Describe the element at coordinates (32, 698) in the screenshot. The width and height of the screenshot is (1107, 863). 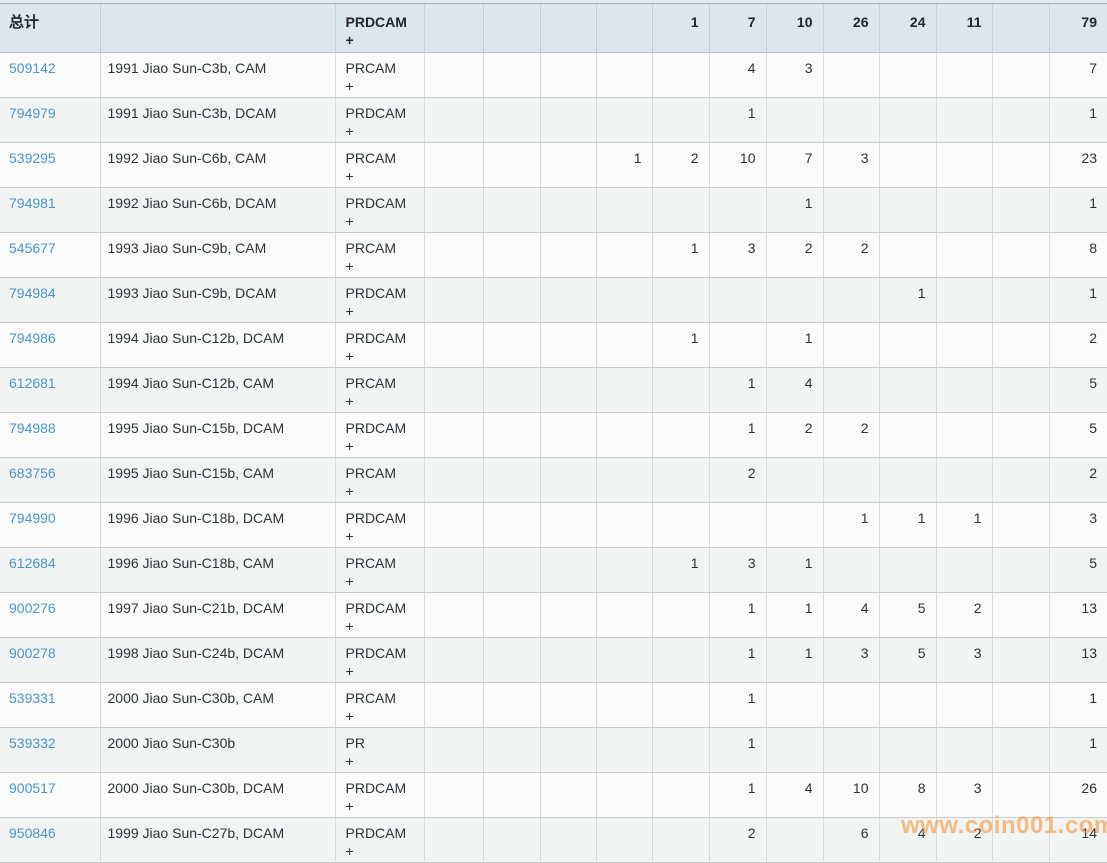
I see `record-id-link: 539331` at that location.